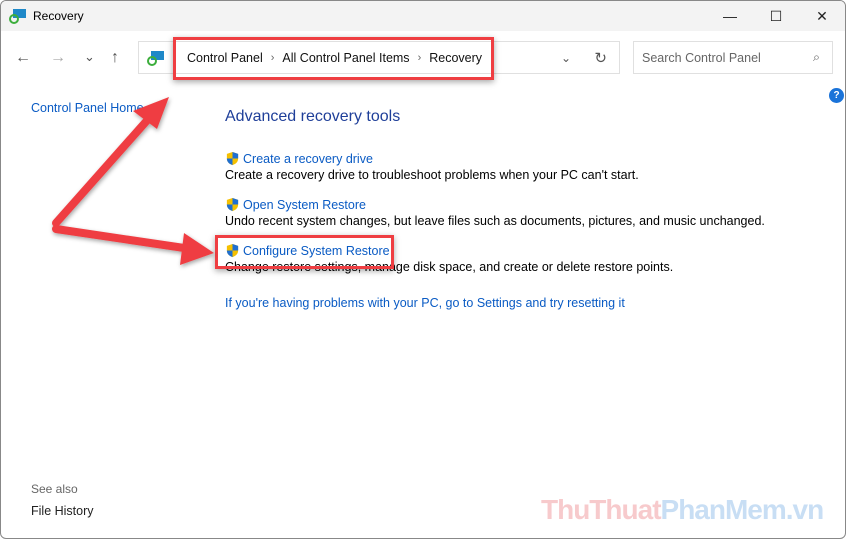  I want to click on arrow-to-breadcrumb, so click(103, 169).